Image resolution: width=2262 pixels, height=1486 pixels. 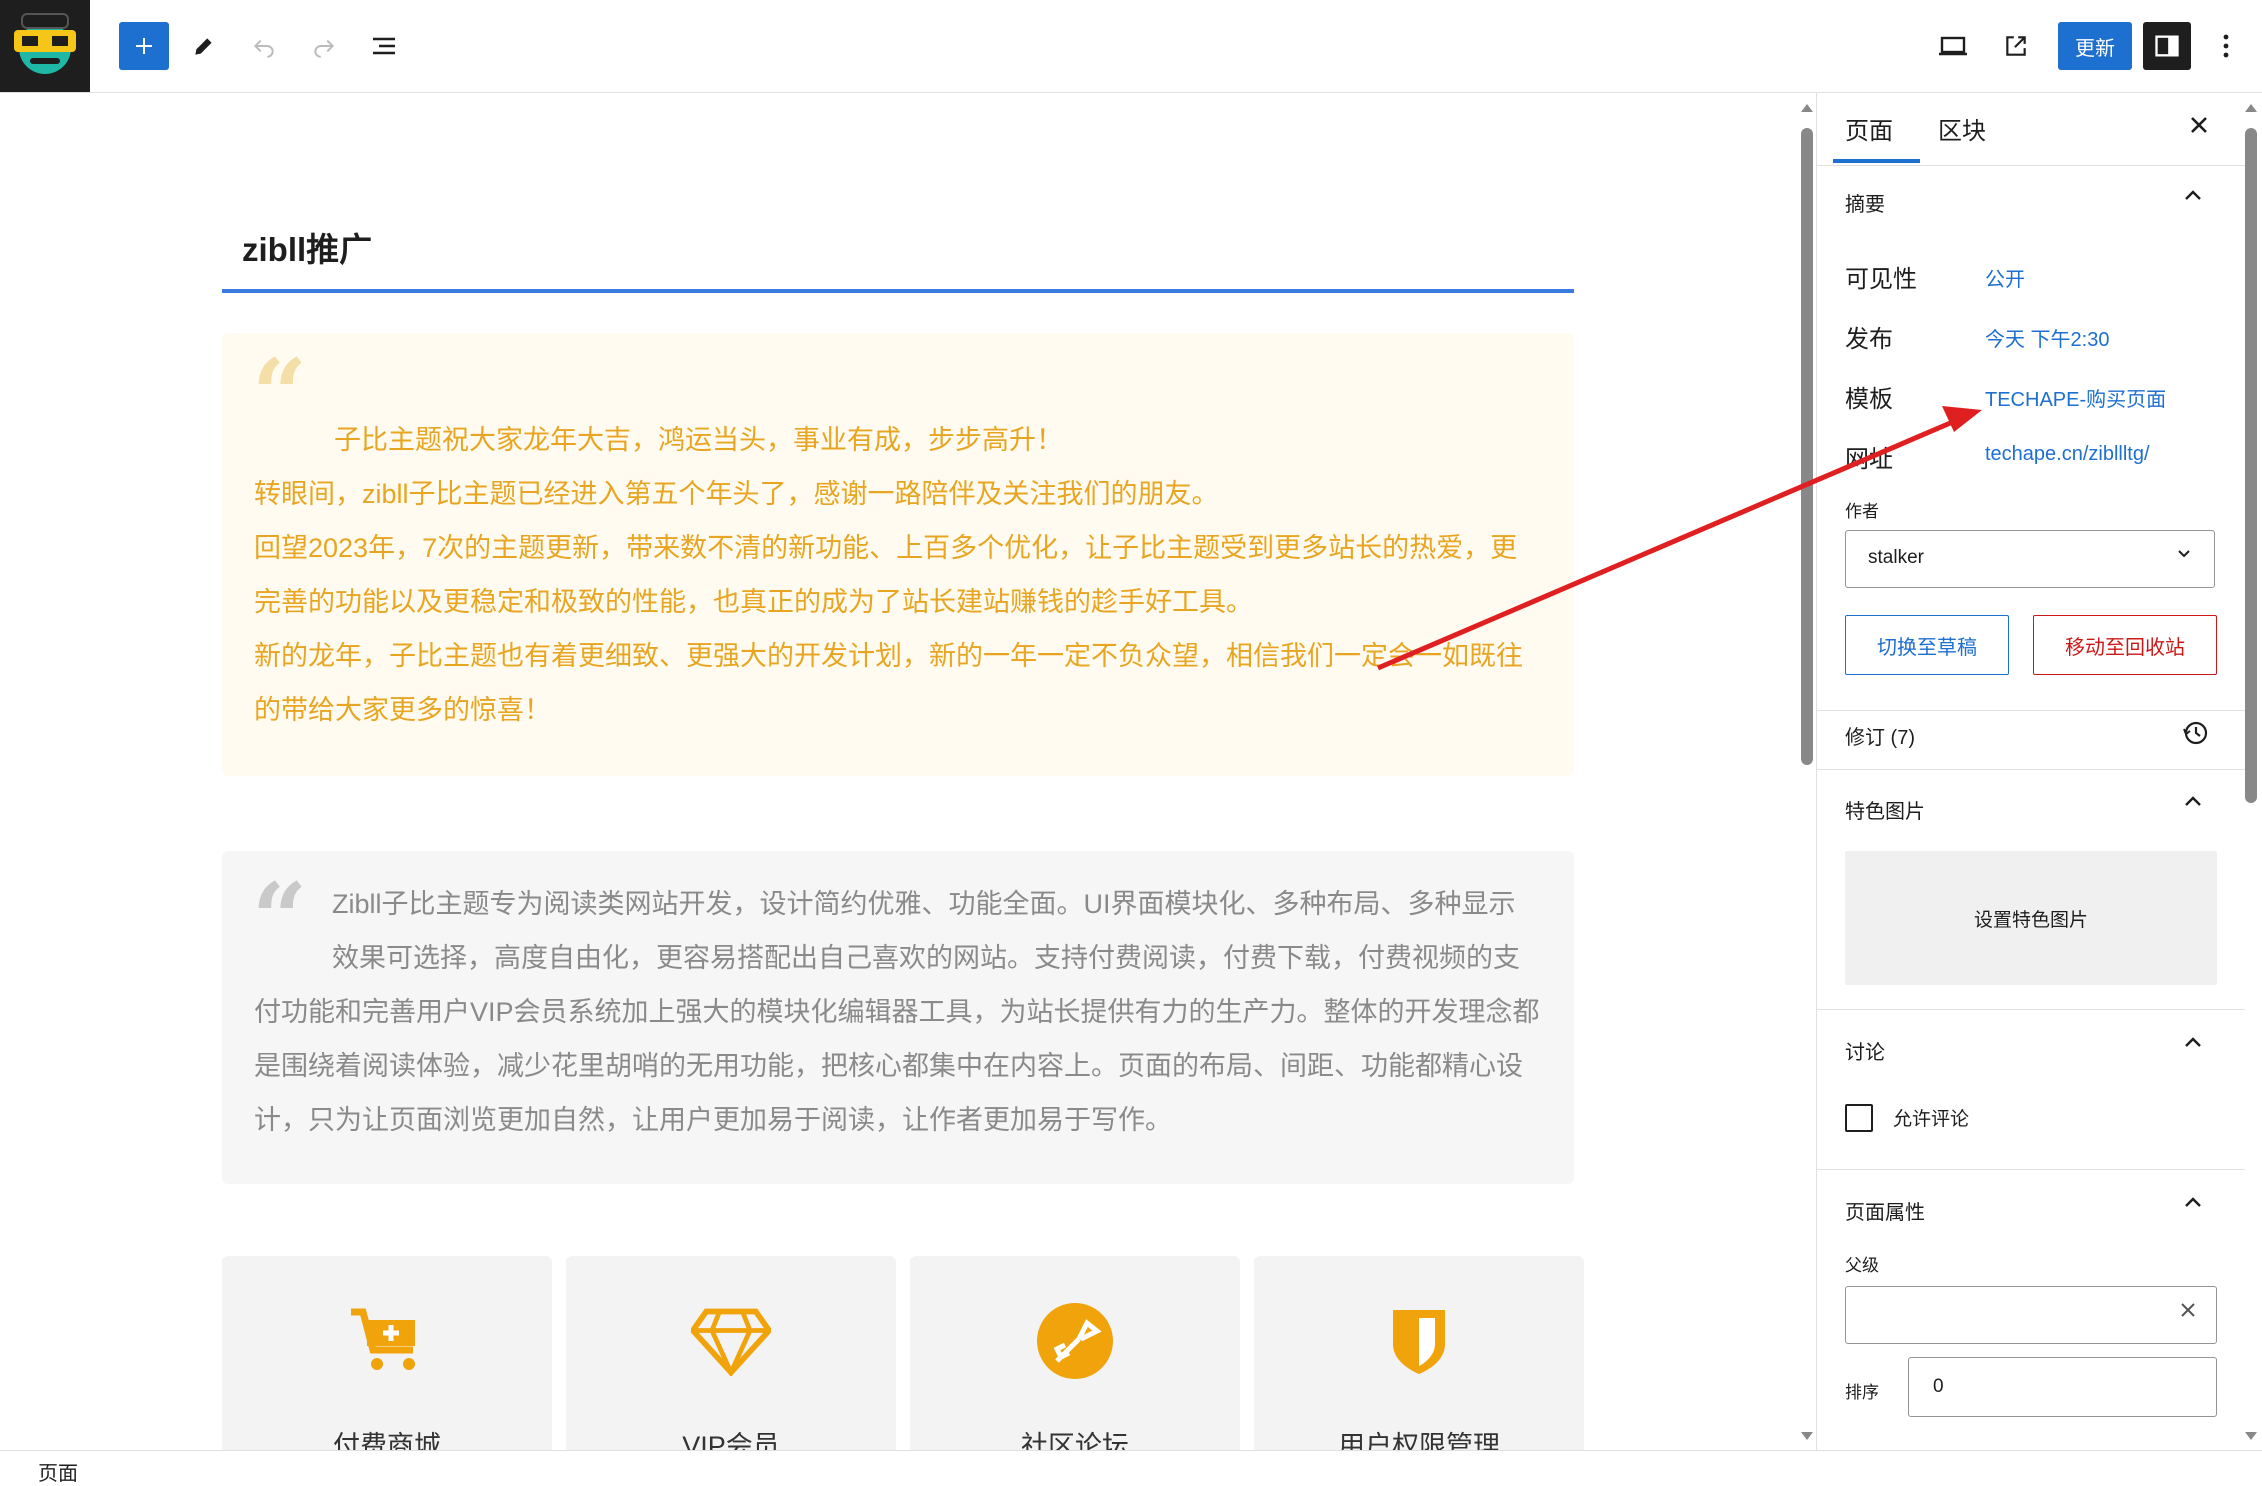 I want to click on feature-card-permissions: 用户权限管理, so click(x=1419, y=1353).